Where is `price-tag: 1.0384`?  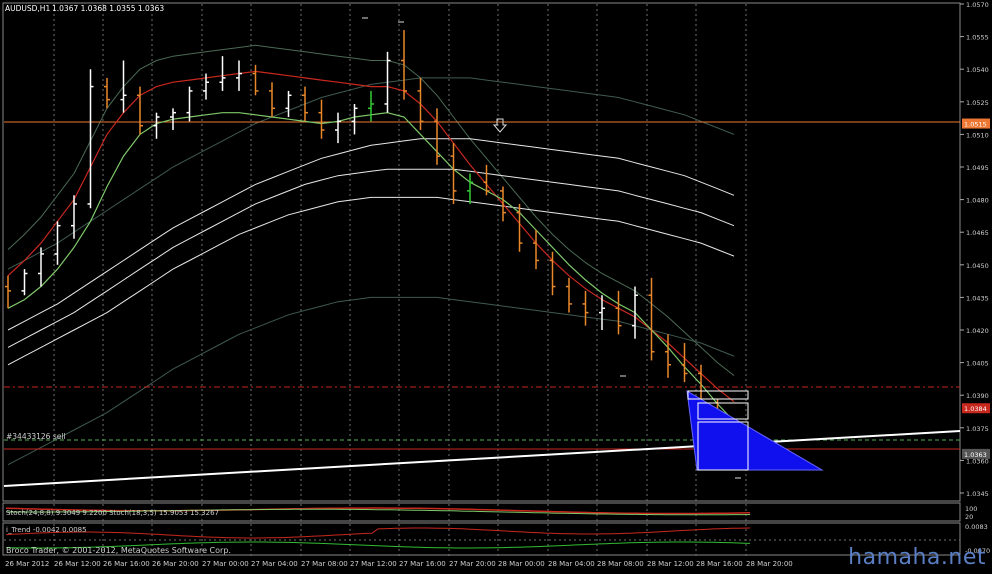
price-tag: 1.0384 is located at coordinates (976, 408).